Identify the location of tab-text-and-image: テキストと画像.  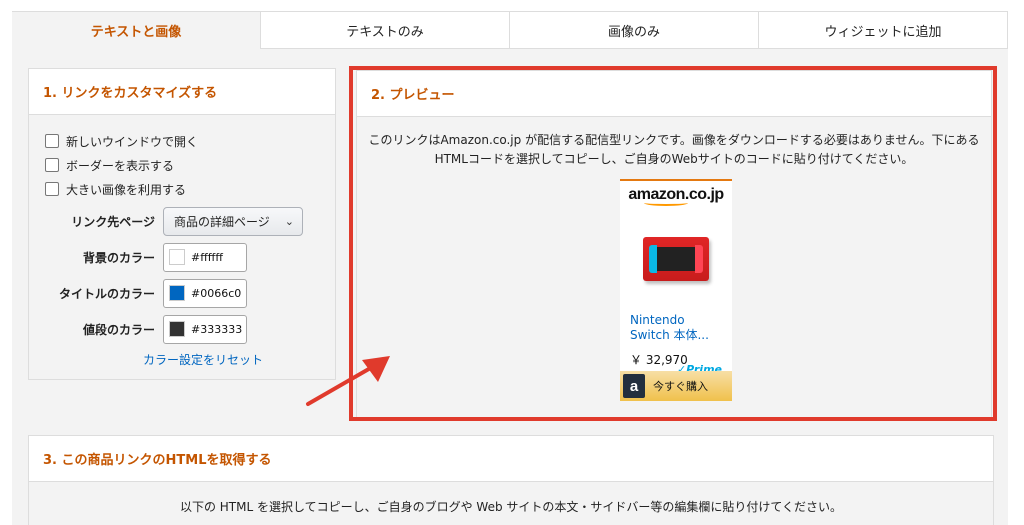
(136, 30).